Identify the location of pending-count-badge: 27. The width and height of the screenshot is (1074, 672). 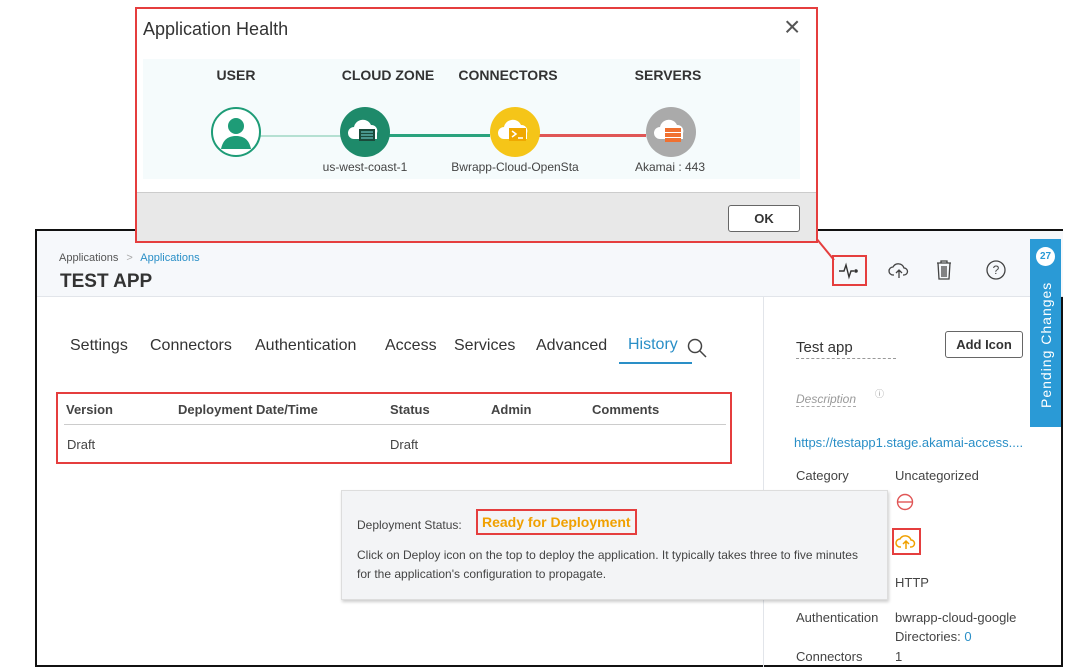
(1045, 256).